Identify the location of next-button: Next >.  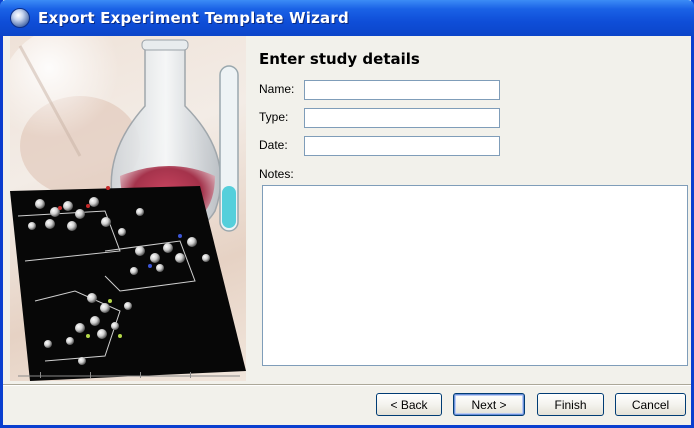
(489, 404).